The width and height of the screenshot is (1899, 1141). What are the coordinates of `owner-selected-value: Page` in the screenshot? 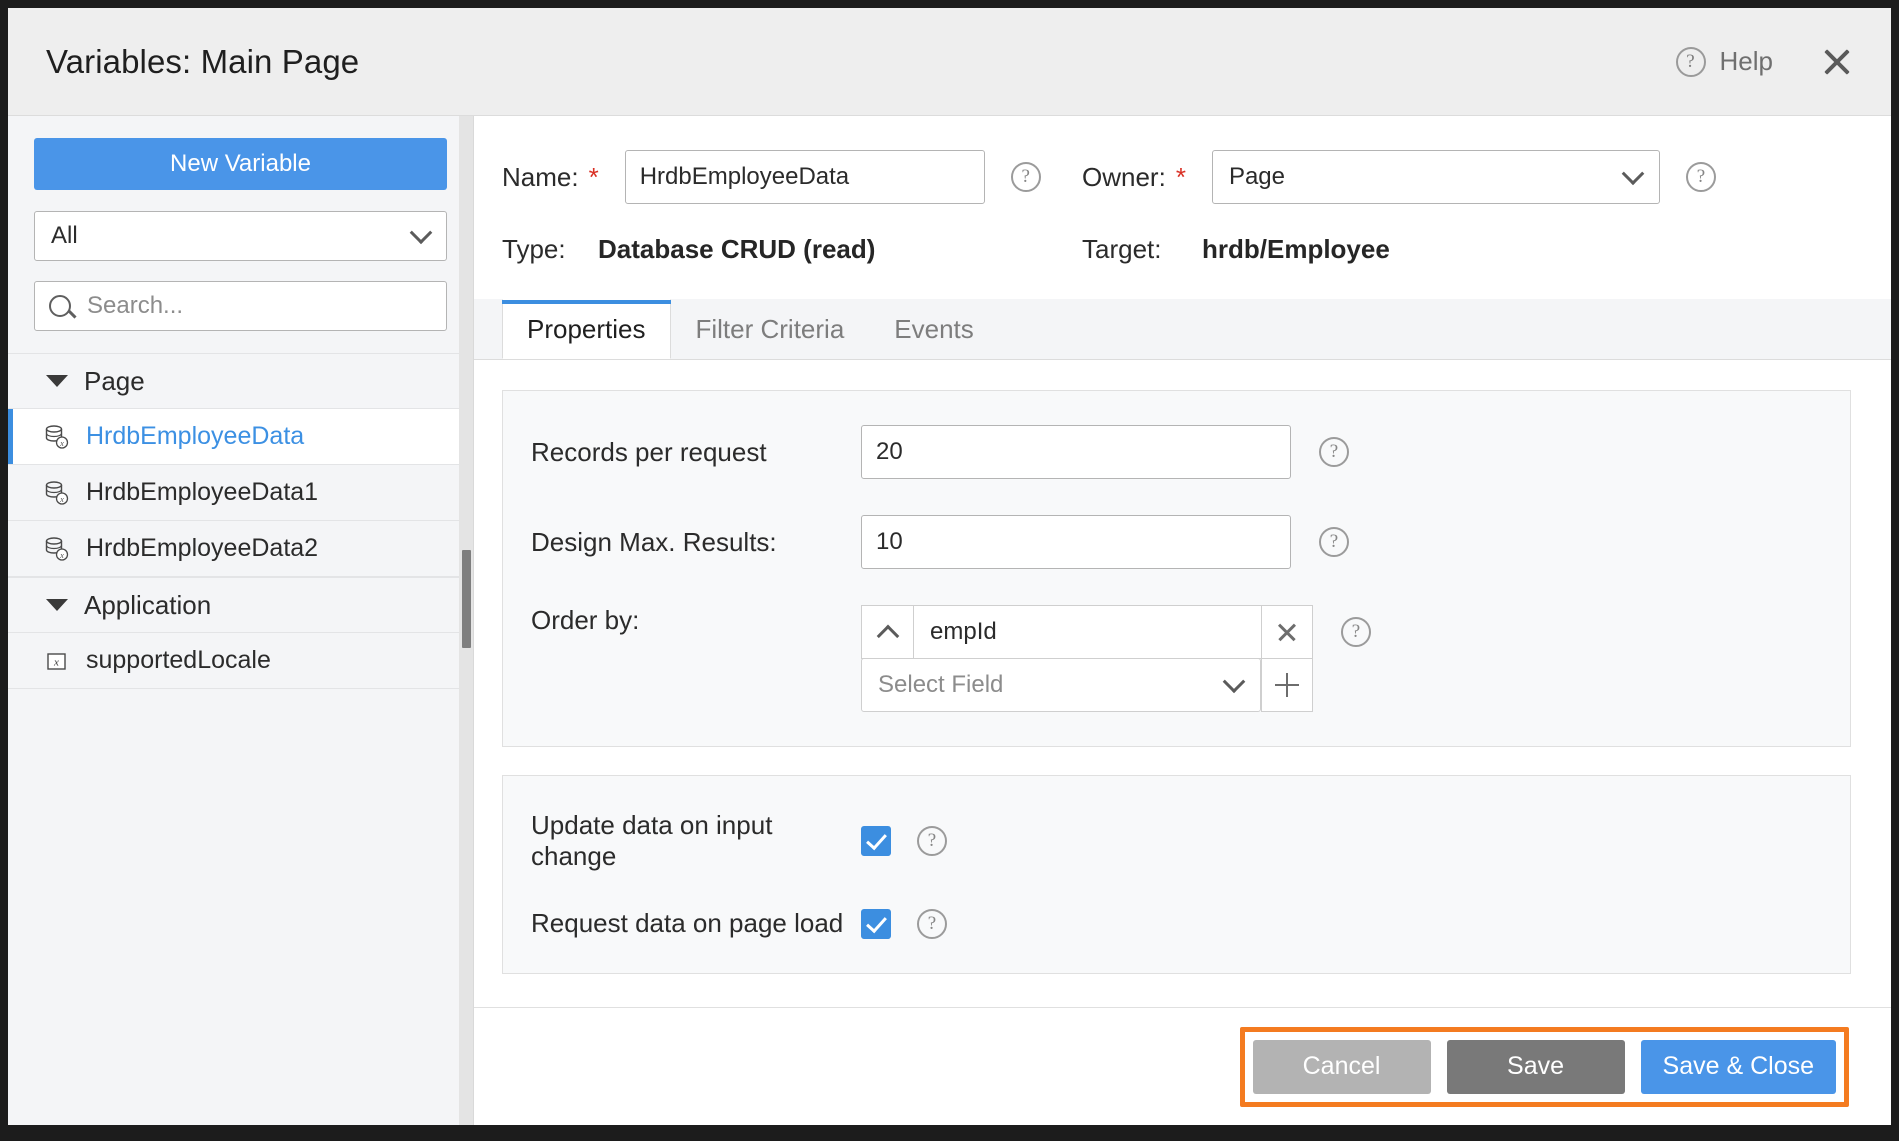 It's located at (1256, 176).